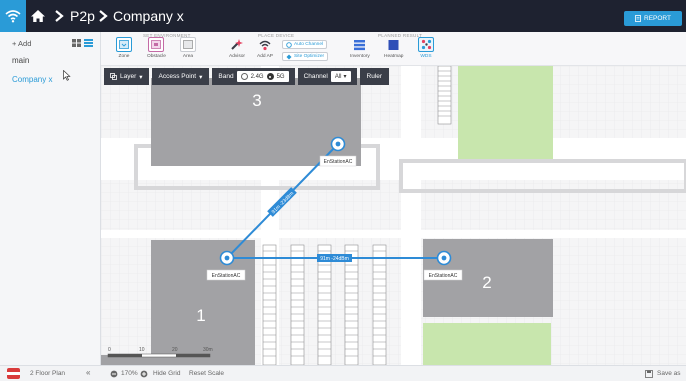 This screenshot has height=381, width=686. I want to click on reset-scale-button: Reset Scale, so click(206, 373).